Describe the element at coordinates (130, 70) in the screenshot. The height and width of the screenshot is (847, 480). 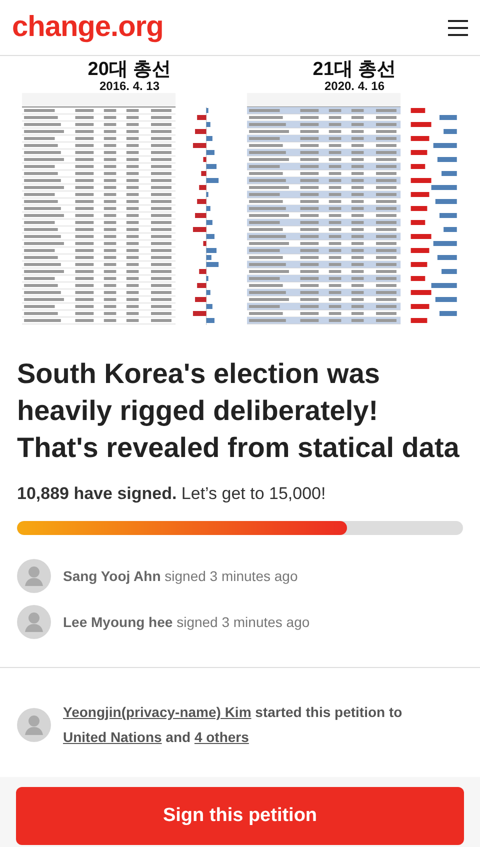
I see `table-title: 20대 총선` at that location.